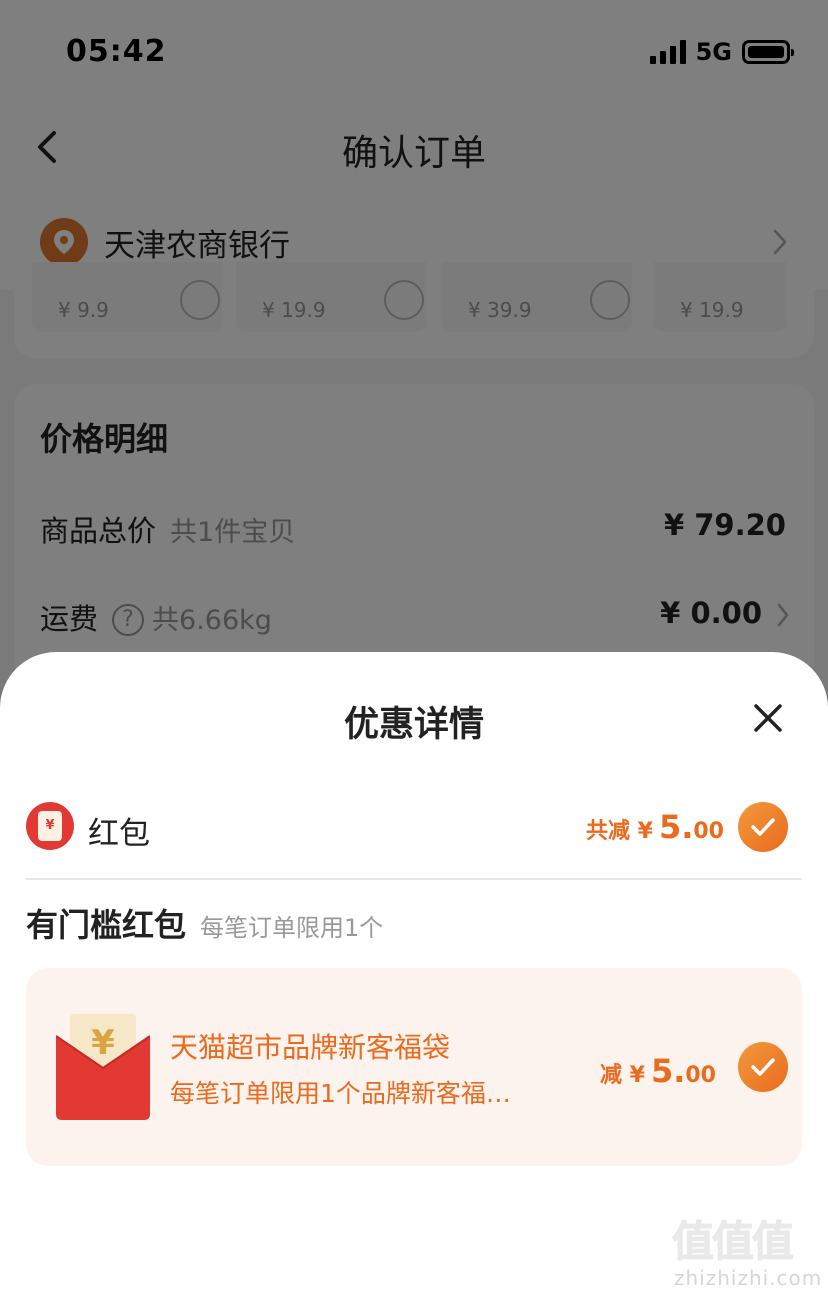 The height and width of the screenshot is (1302, 828). Describe the element at coordinates (748, 1278) in the screenshot. I see `watermark-url: zhizhizhi.com` at that location.